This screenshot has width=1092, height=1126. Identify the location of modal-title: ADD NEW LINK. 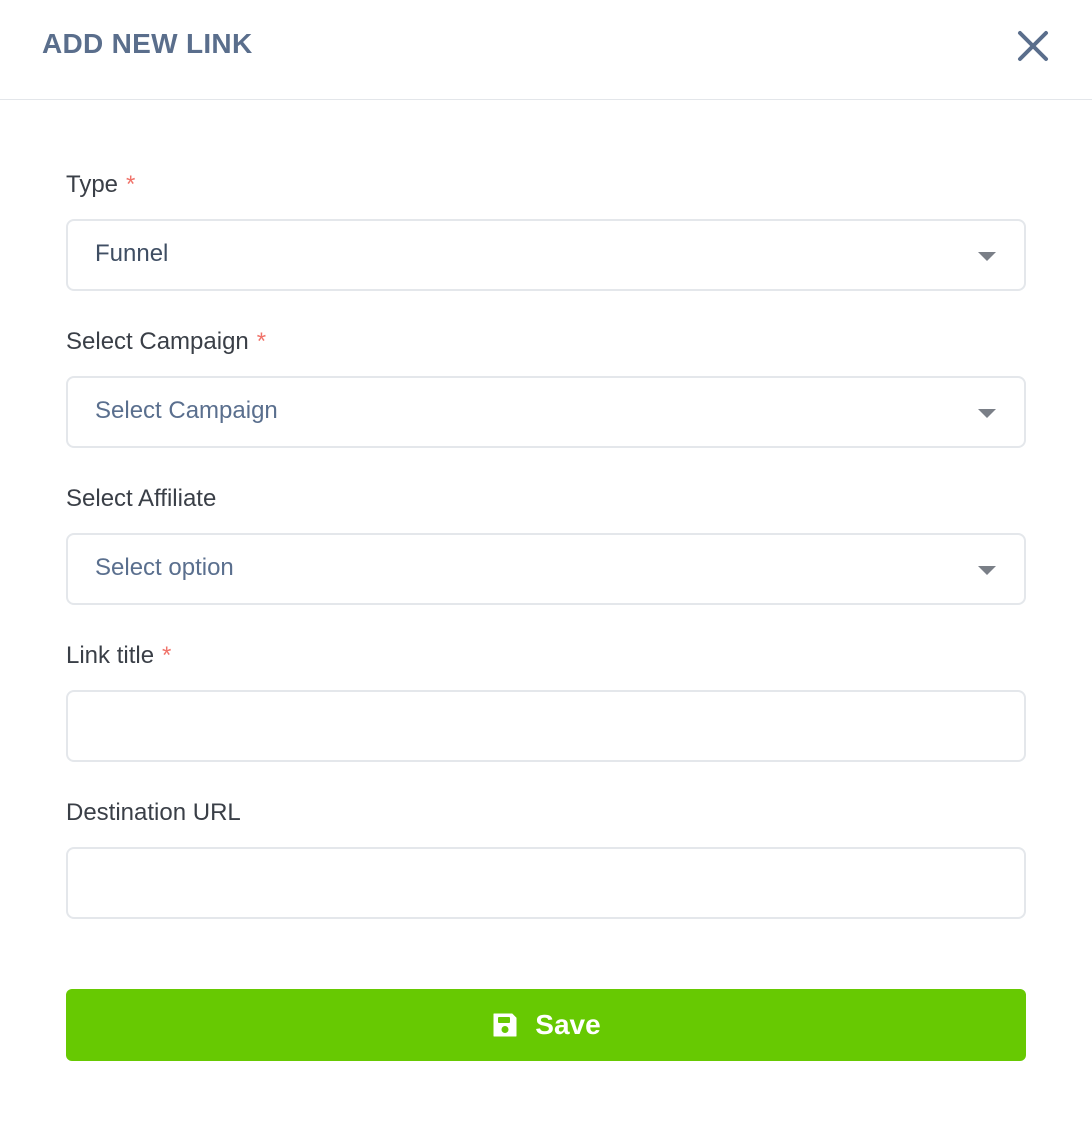
(147, 43).